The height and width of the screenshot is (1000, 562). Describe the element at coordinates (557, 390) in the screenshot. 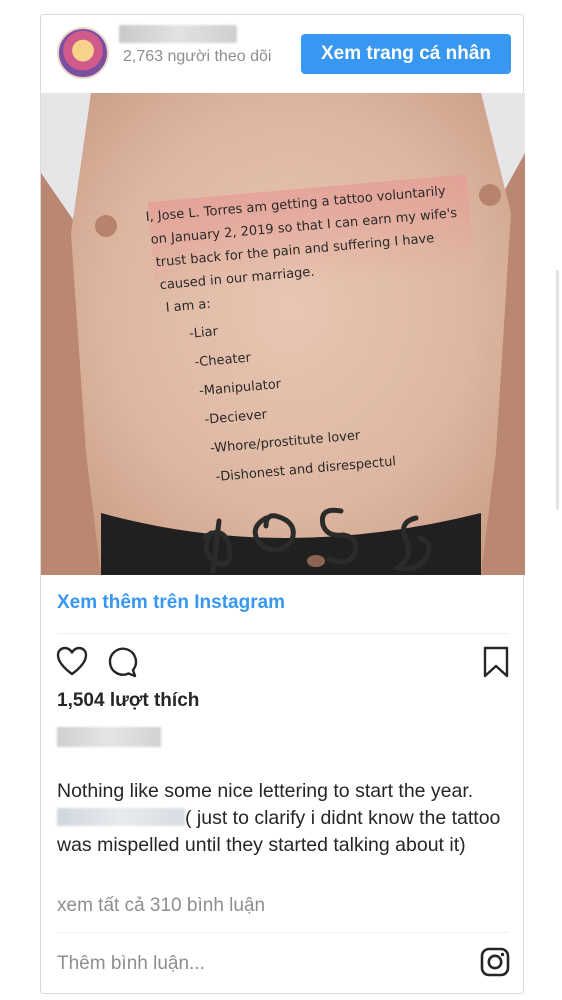

I see `scrollbar` at that location.